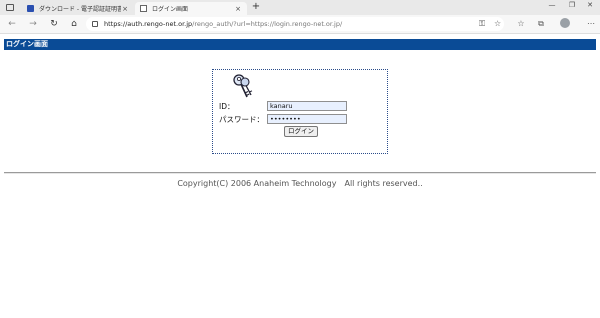 This screenshot has width=600, height=318. I want to click on back-icon: ←, so click(12, 24).